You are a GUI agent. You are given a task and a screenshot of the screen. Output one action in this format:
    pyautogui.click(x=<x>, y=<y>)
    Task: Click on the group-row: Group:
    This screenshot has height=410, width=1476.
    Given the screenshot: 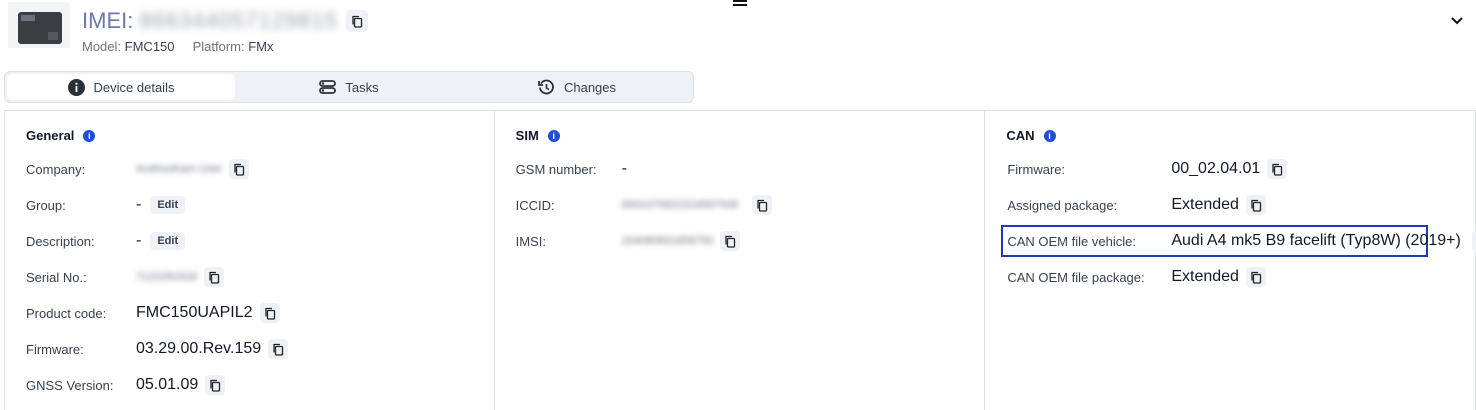 What is the action you would take?
    pyautogui.click(x=46, y=205)
    